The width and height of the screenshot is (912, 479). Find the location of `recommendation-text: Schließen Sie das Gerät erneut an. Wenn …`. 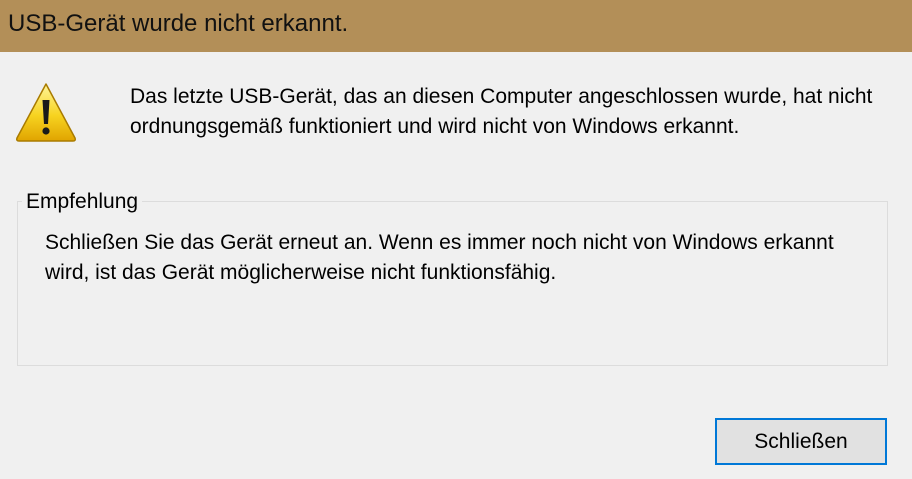

recommendation-text: Schließen Sie das Gerät erneut an. Wenn … is located at coordinates (439, 257).